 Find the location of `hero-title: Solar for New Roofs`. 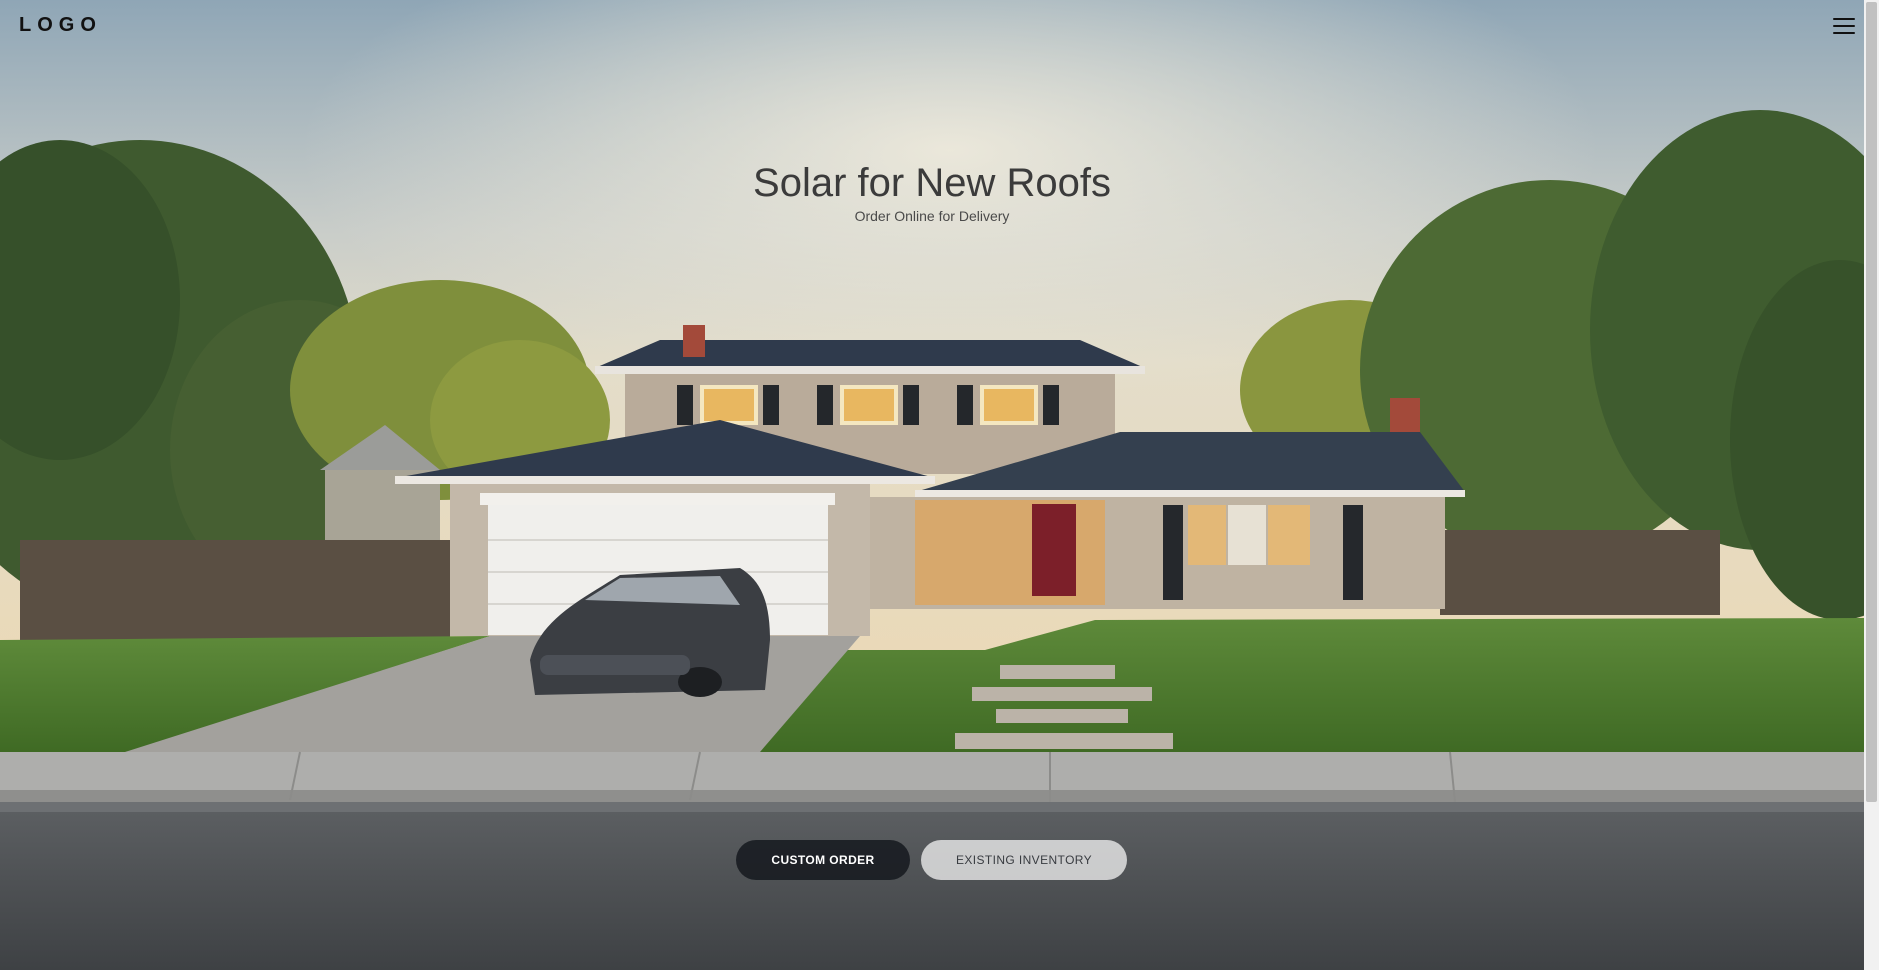

hero-title: Solar for New Roofs is located at coordinates (932, 183).